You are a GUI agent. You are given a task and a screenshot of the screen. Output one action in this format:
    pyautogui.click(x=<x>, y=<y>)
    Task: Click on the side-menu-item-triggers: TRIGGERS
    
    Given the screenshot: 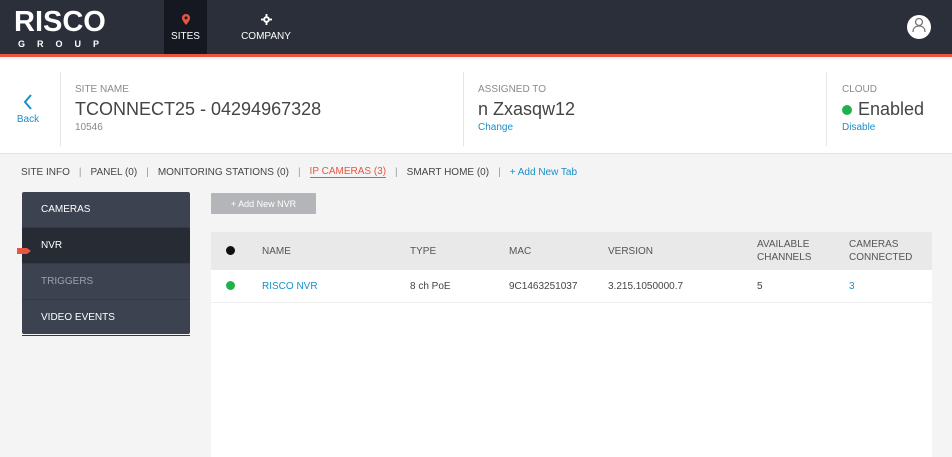 What is the action you would take?
    pyautogui.click(x=106, y=282)
    